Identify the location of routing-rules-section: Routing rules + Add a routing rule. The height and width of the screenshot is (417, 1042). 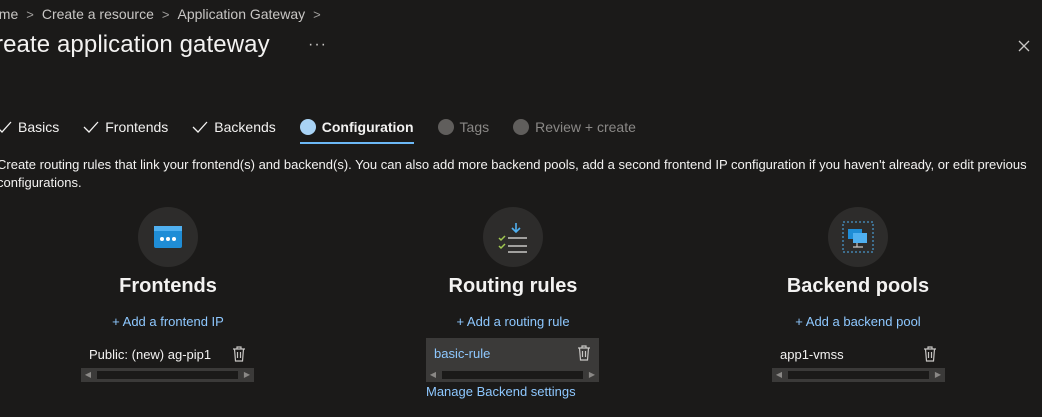
(513, 268).